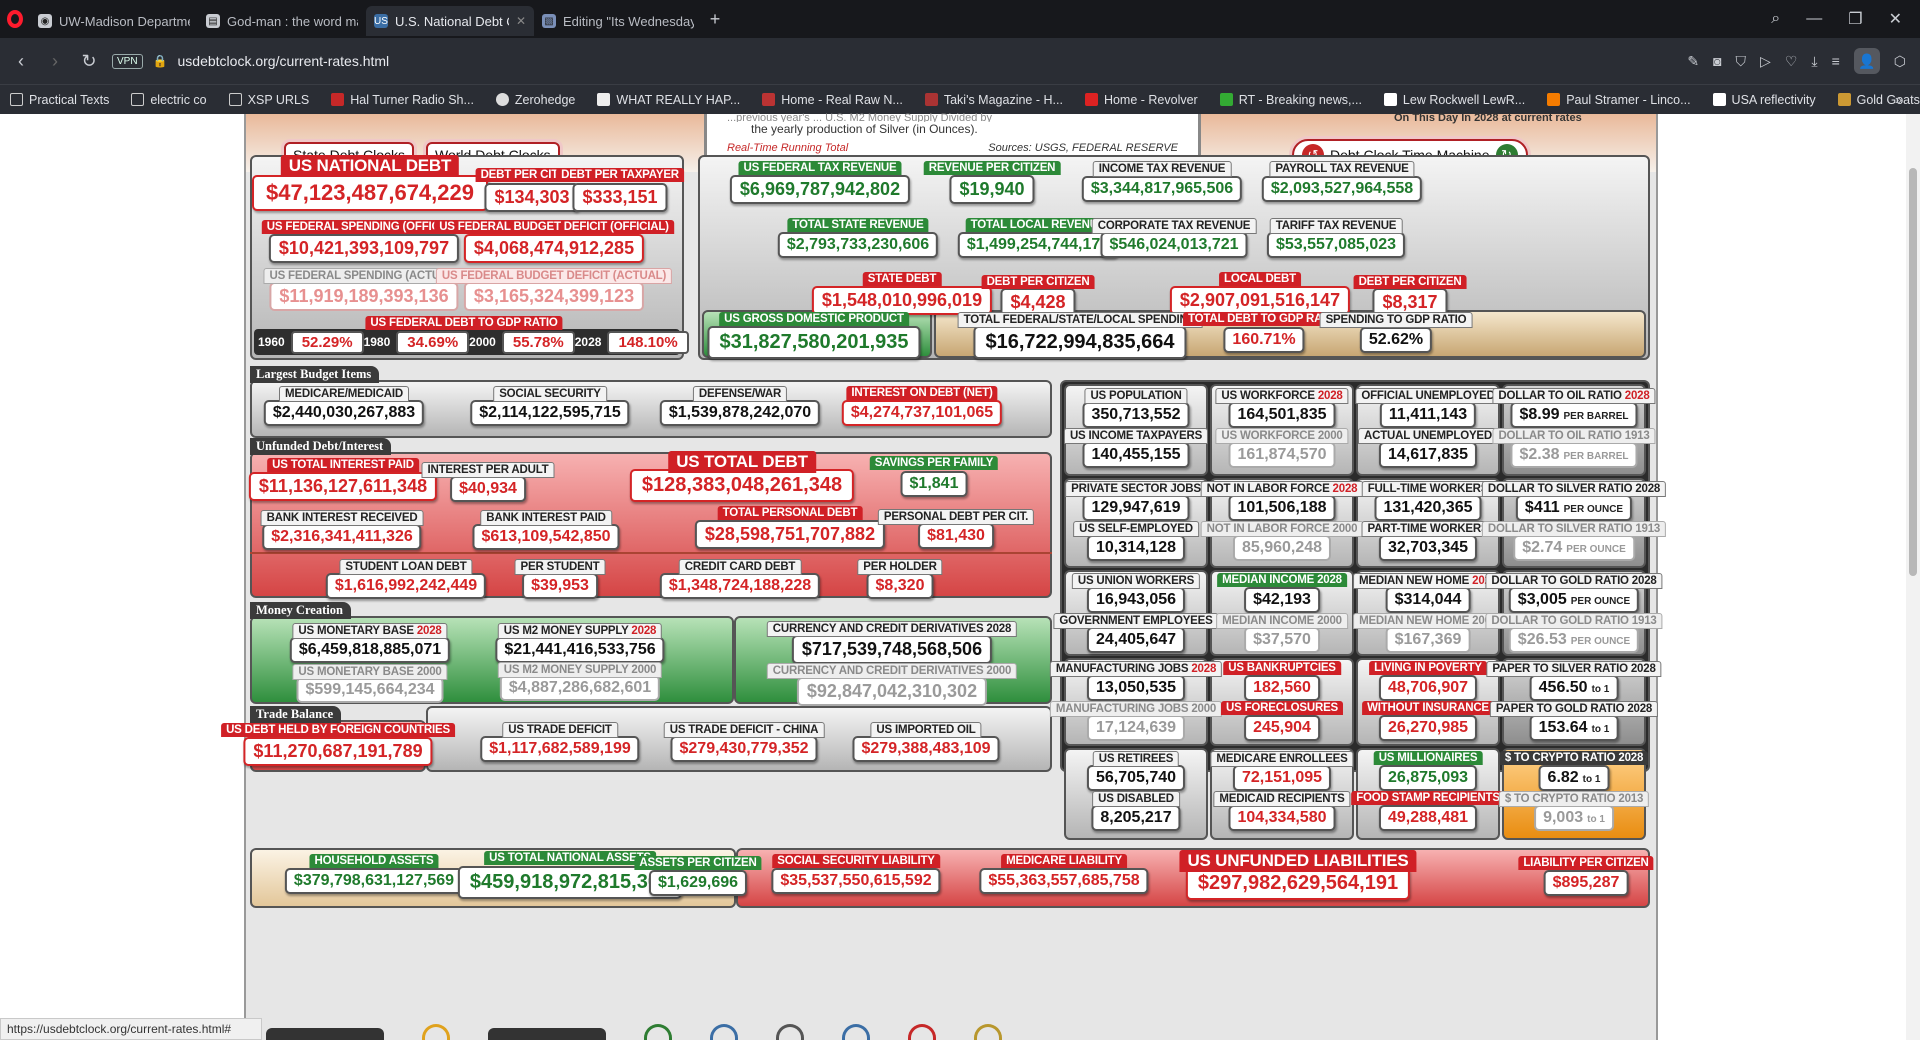 Image resolution: width=1920 pixels, height=1040 pixels. Describe the element at coordinates (1136, 688) in the screenshot. I see `manufacturing-jobs-value: 13,050,535` at that location.